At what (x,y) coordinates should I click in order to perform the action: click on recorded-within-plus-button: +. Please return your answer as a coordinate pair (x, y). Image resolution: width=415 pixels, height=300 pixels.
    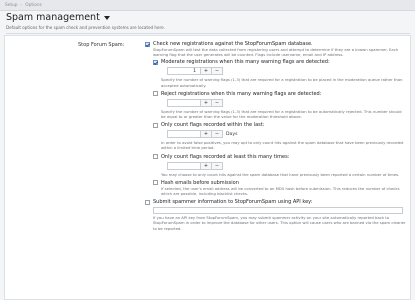
    Looking at the image, I should click on (205, 134).